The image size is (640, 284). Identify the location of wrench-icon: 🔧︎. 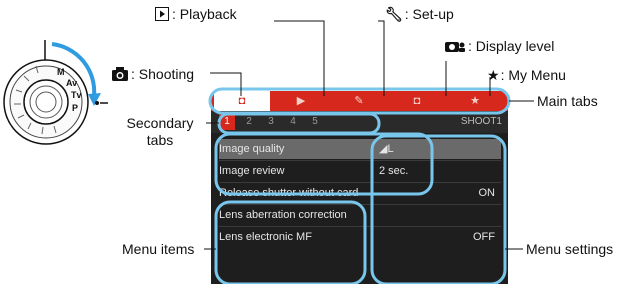
(394, 14).